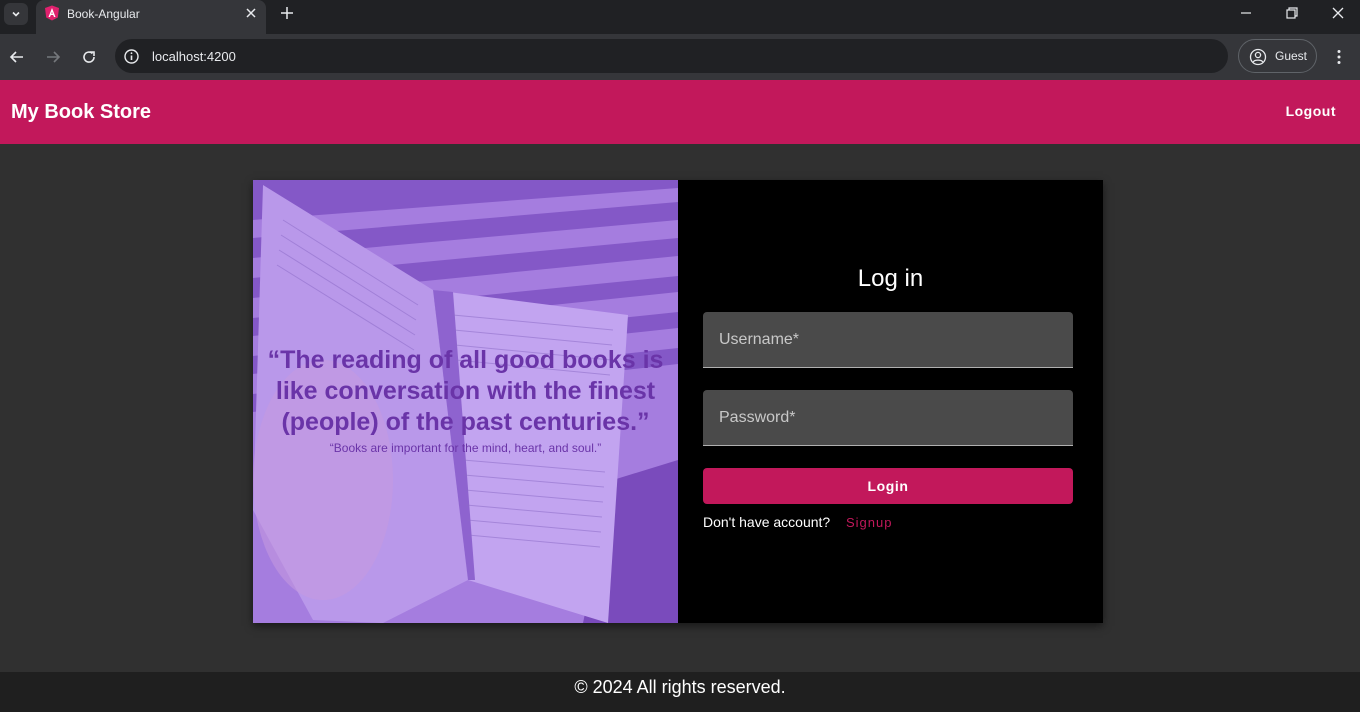 This screenshot has height=712, width=1360. Describe the element at coordinates (81, 112) in the screenshot. I see `brand-title: My Book Store` at that location.